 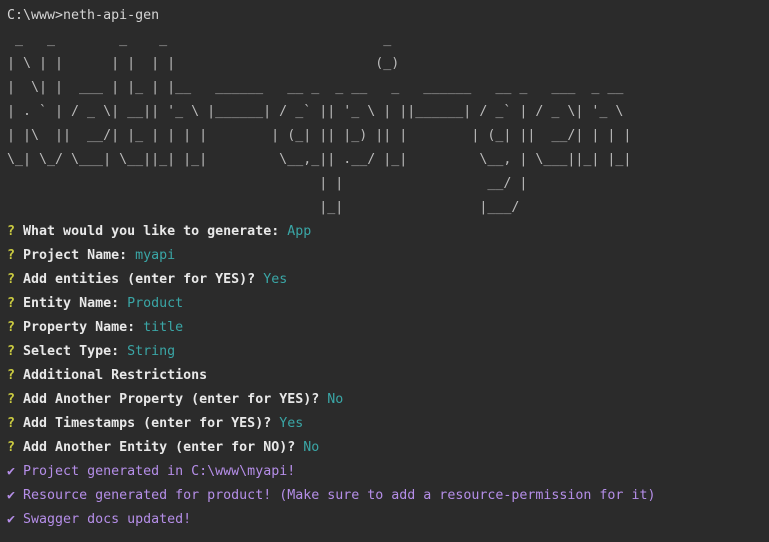 What do you see at coordinates (388, 304) in the screenshot?
I see `prompt-line: ? Entity Name: Product` at bounding box center [388, 304].